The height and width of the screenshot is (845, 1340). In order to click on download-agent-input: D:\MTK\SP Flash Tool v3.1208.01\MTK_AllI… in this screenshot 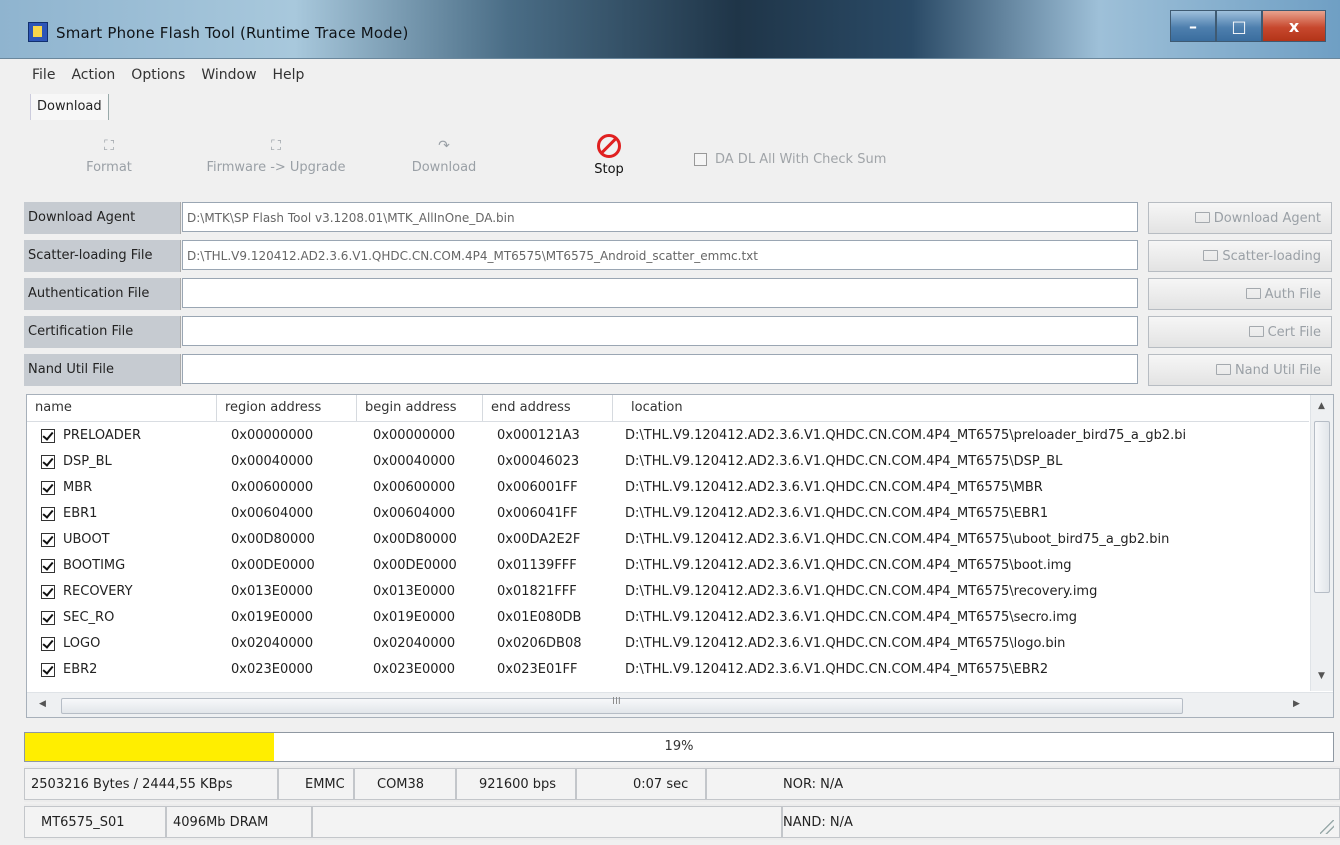, I will do `click(660, 217)`.